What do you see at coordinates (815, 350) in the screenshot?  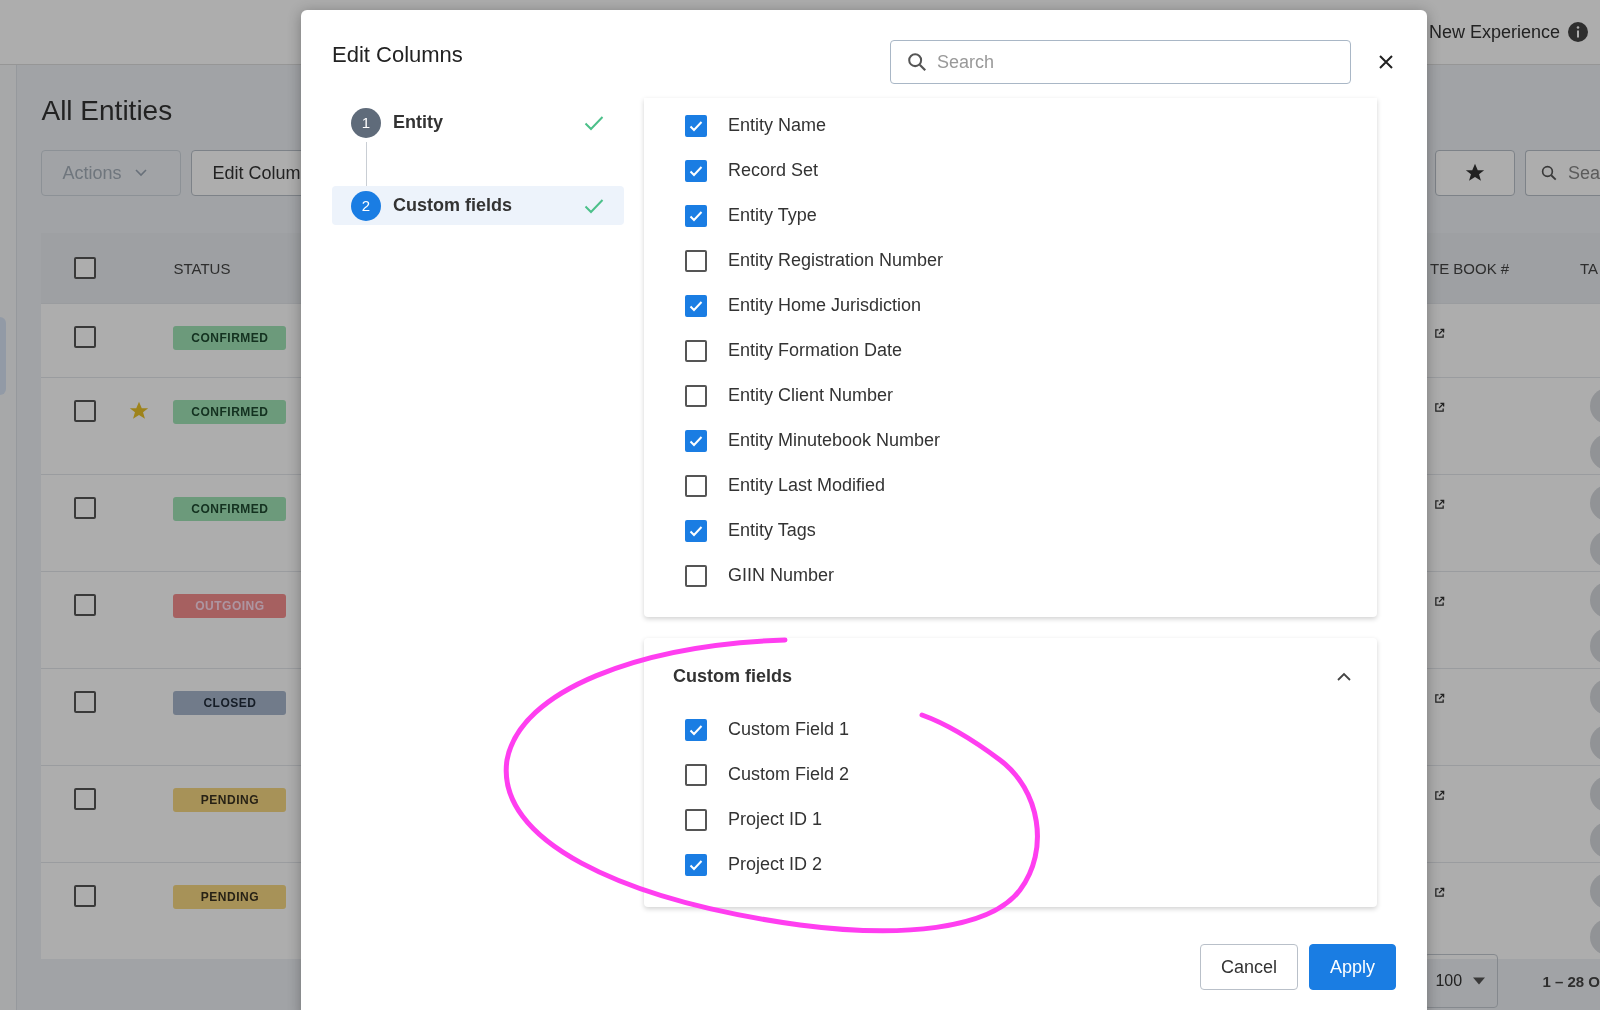 I see `field-label: Entity Formation Date` at bounding box center [815, 350].